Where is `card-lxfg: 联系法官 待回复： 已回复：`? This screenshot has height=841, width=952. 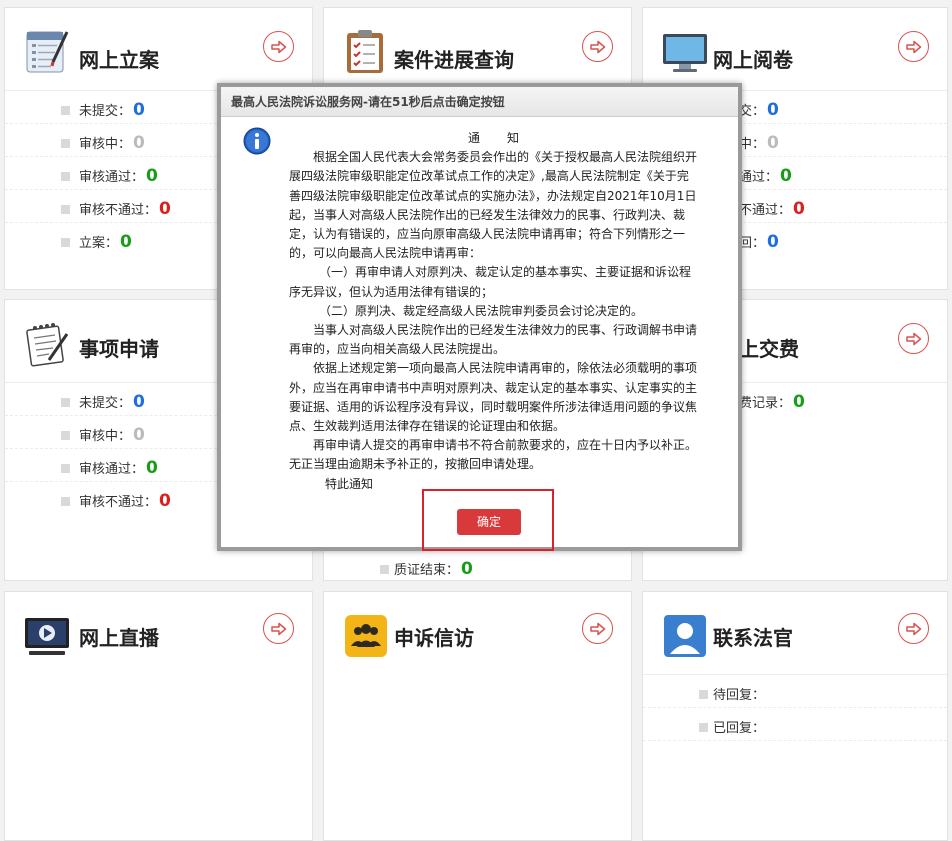
card-lxfg: 联系法官 待回复： 已回复： is located at coordinates (795, 716).